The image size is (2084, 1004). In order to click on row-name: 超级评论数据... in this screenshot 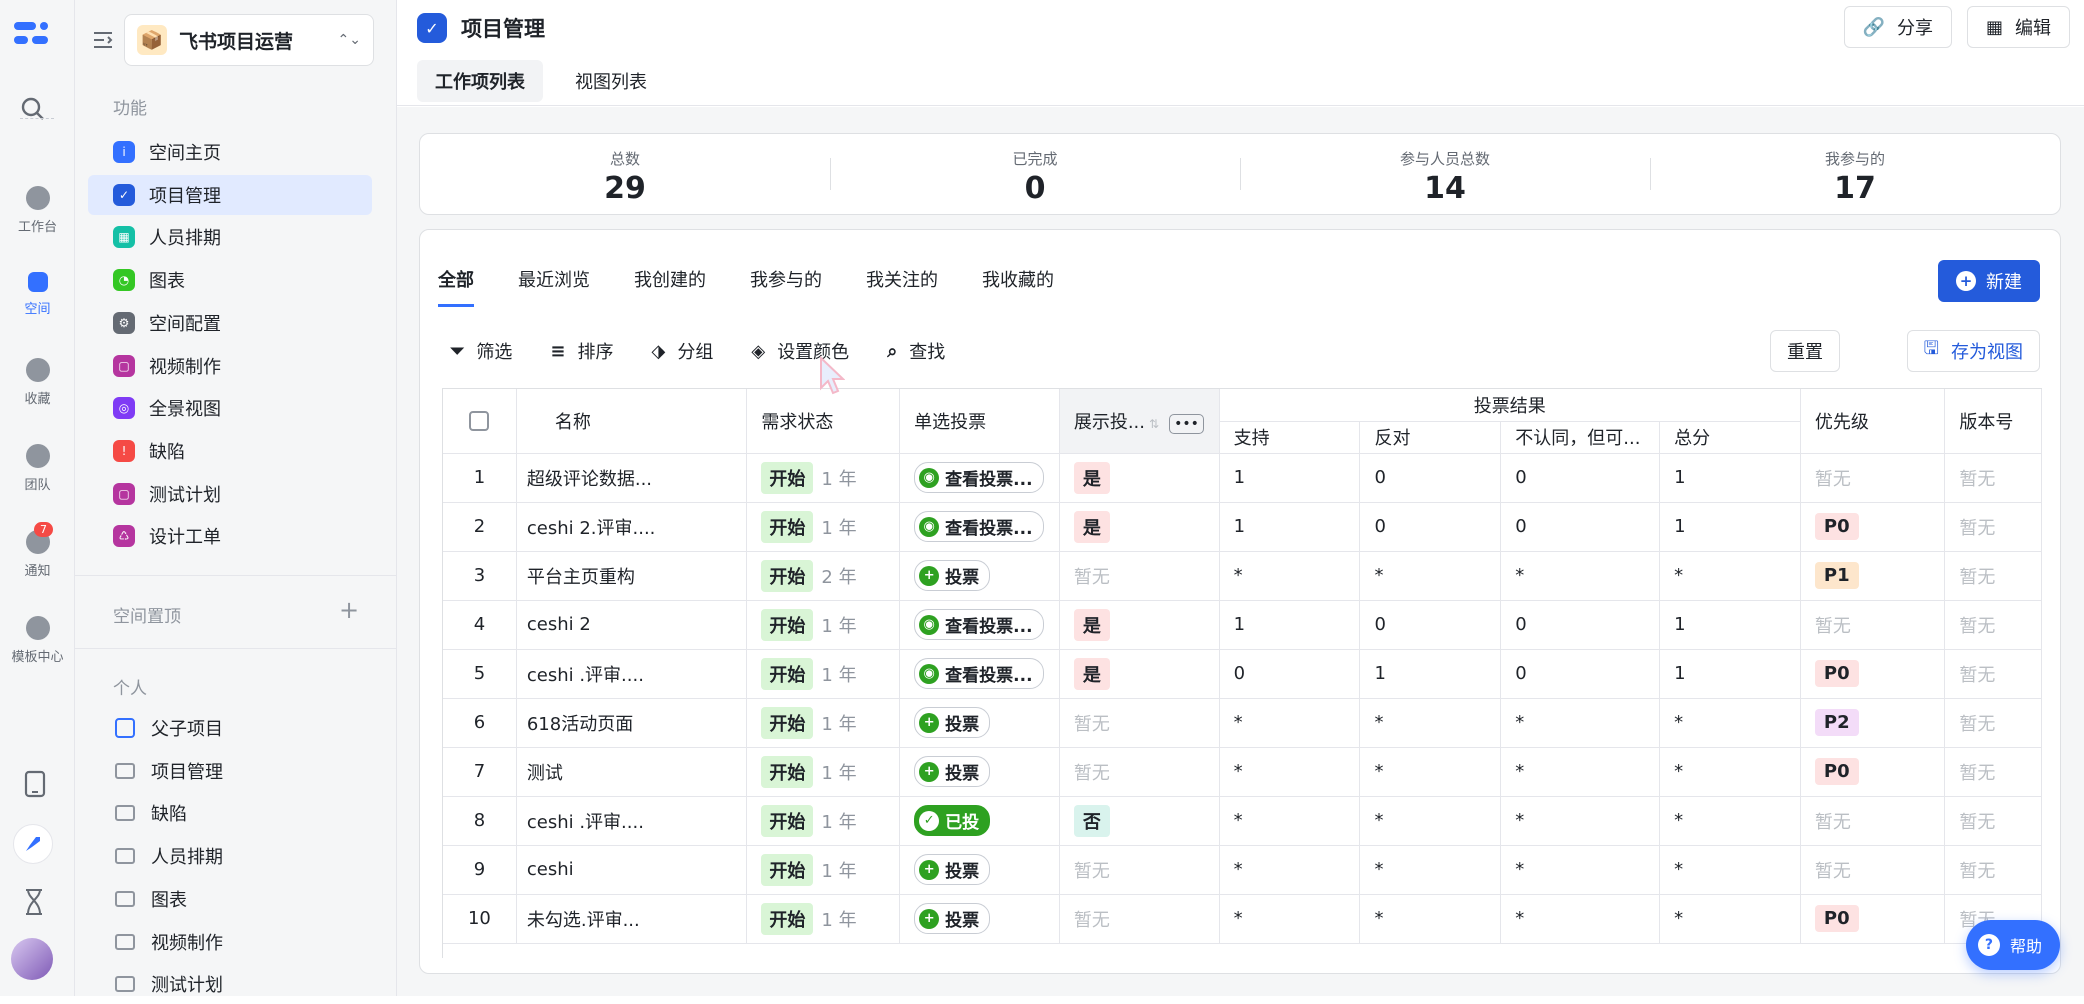, I will do `click(632, 478)`.